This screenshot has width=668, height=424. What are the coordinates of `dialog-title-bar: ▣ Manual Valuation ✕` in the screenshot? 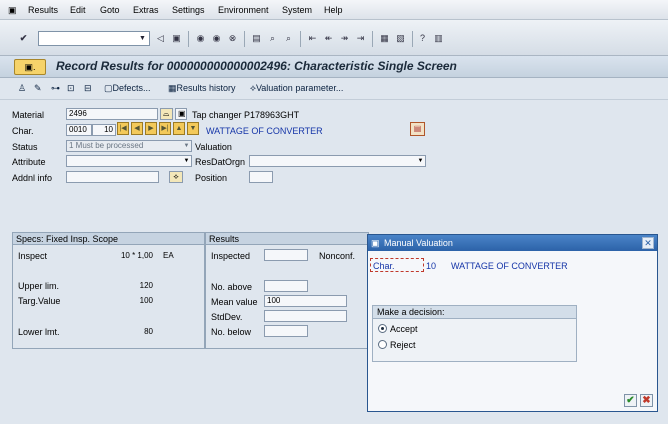 It's located at (512, 243).